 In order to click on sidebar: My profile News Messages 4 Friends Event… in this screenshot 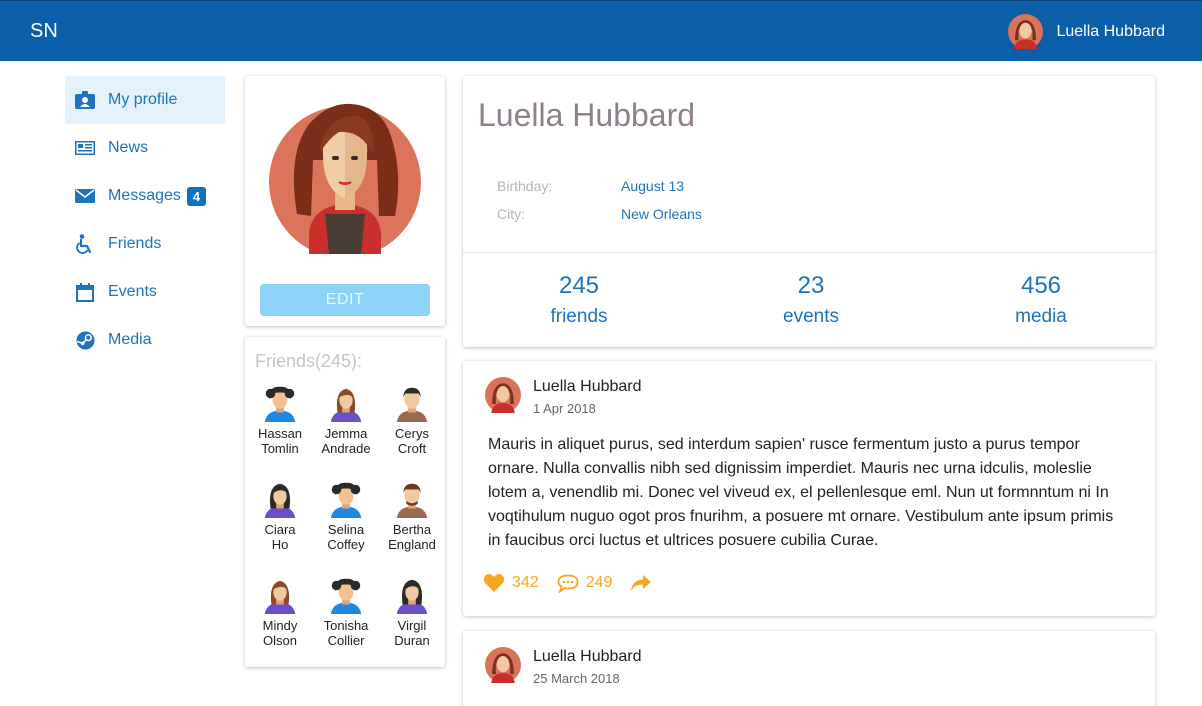, I will do `click(145, 220)`.